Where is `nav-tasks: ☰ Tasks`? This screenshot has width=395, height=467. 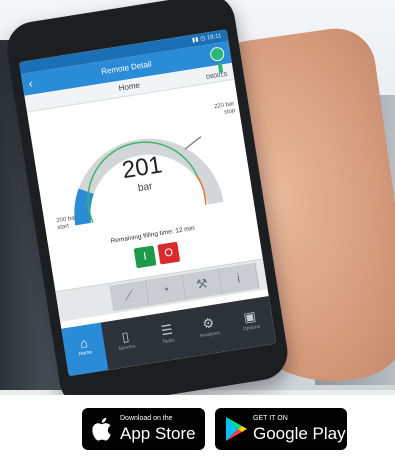 nav-tasks: ☰ Tasks is located at coordinates (167, 336).